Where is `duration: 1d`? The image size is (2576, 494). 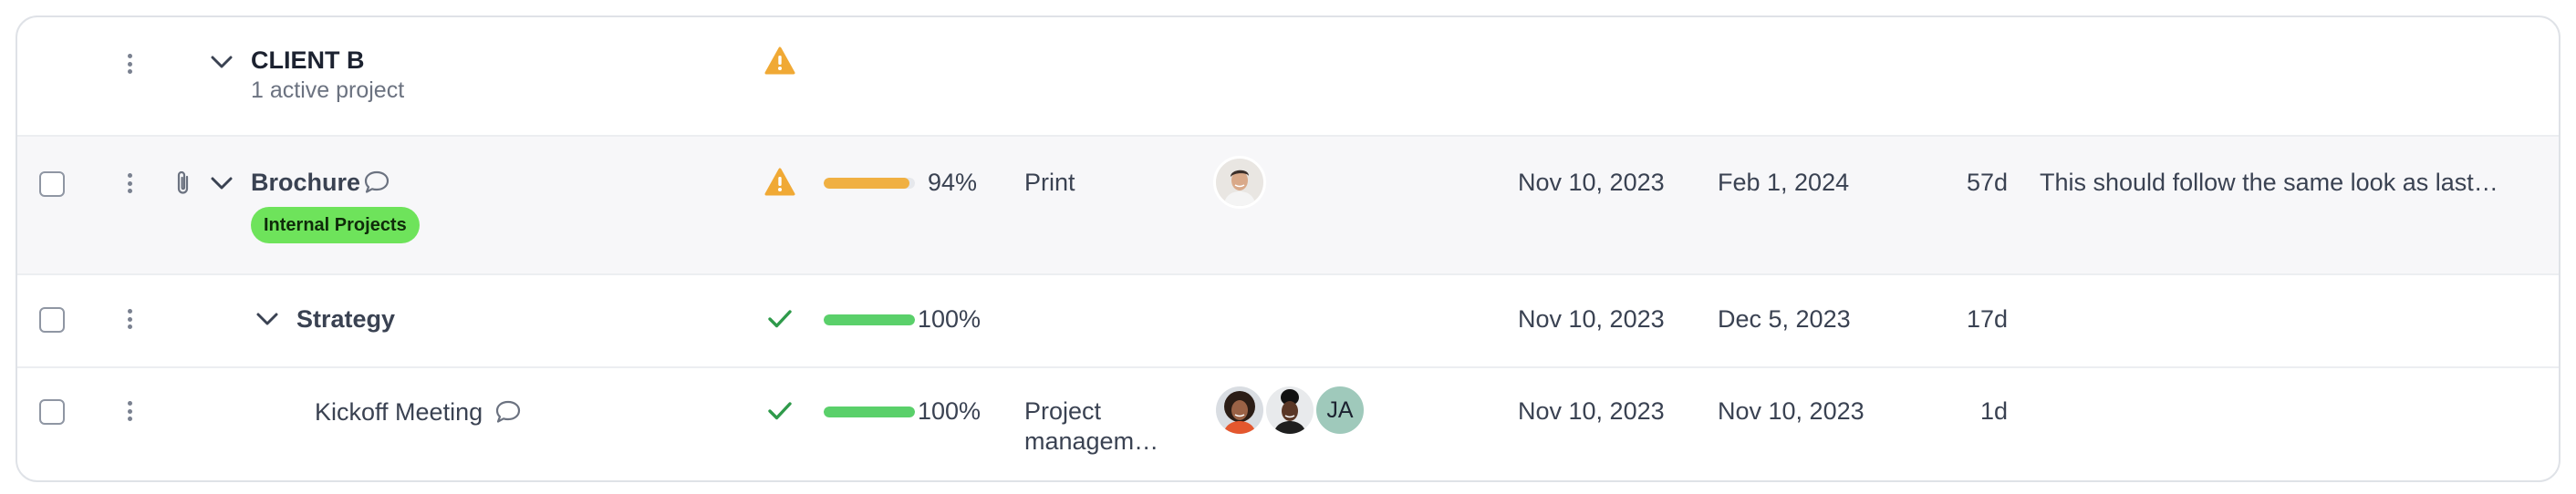 duration: 1d is located at coordinates (1994, 411).